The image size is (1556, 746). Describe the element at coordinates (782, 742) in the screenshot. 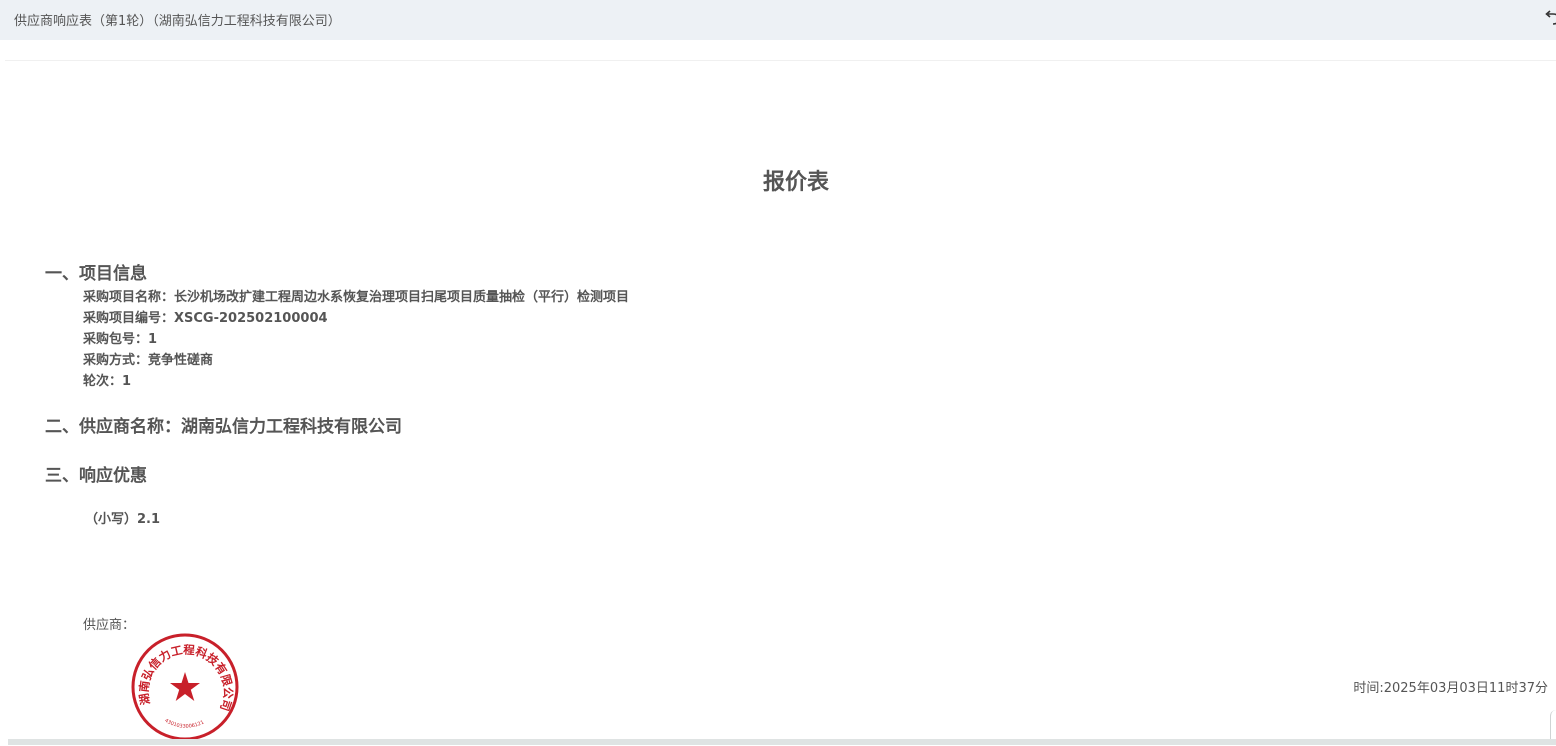

I see `horizontal-scrollbar` at that location.